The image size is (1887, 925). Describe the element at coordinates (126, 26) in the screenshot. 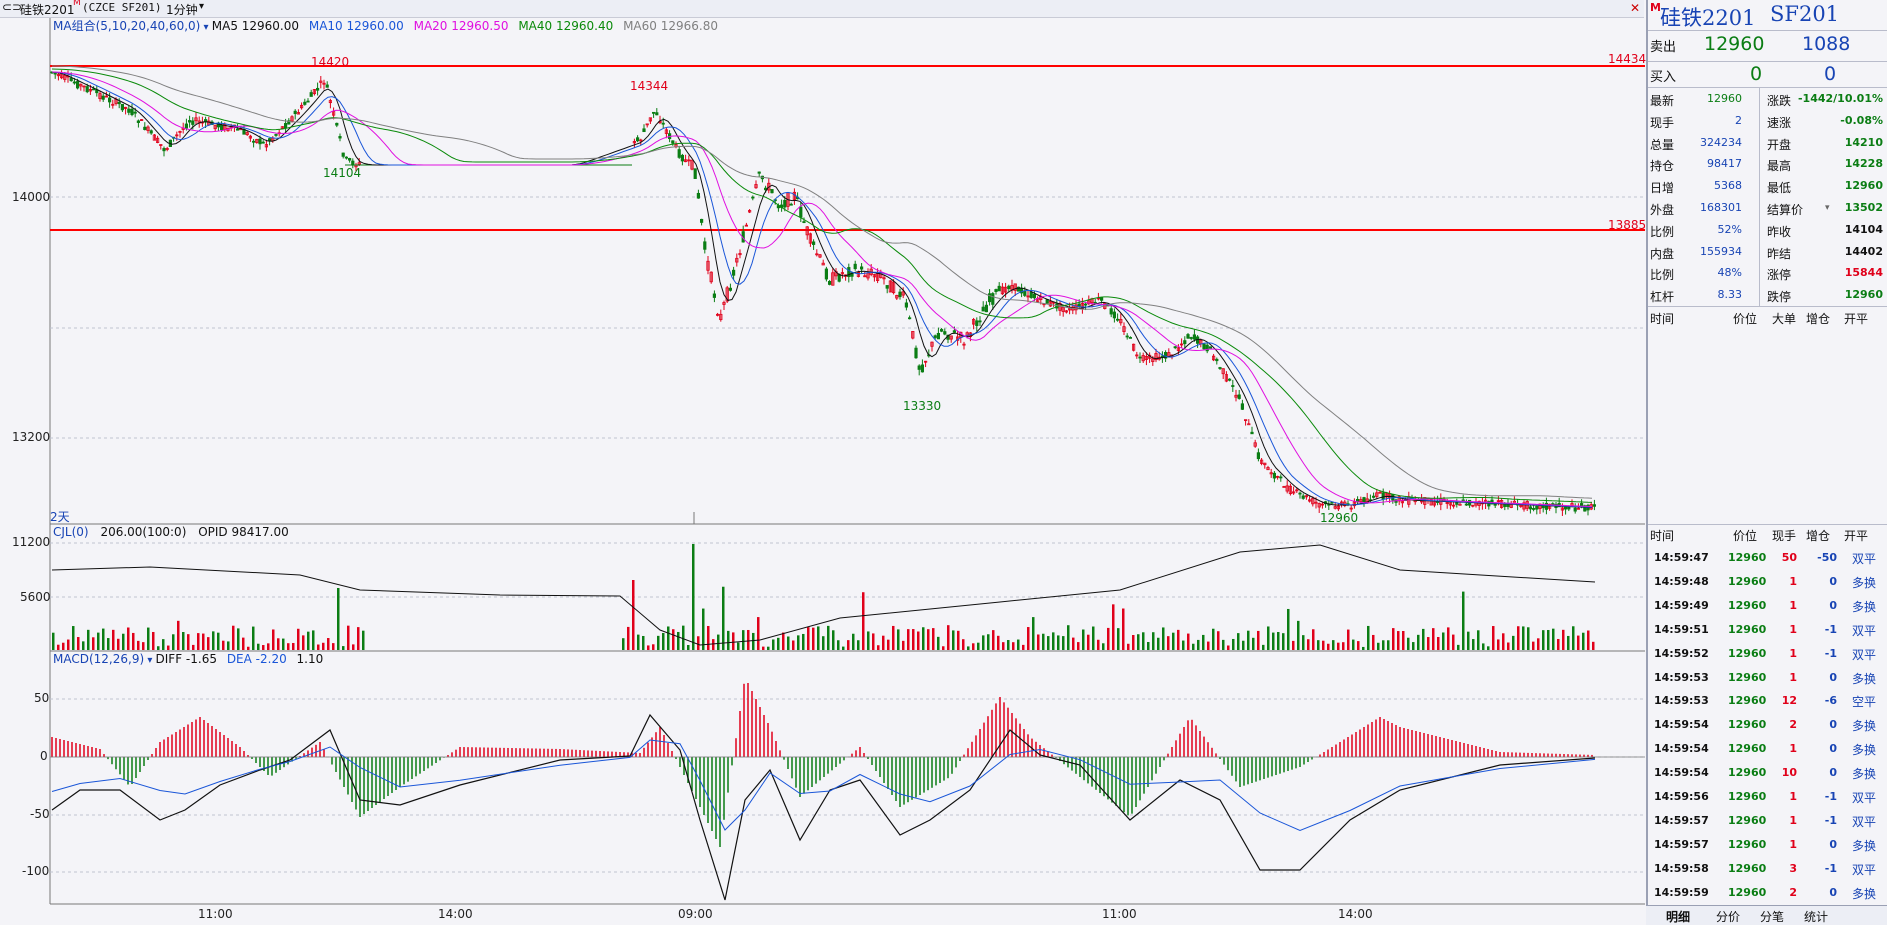

I see `ma-legend-name: MA组合(5,10,20,40,60,0)` at that location.